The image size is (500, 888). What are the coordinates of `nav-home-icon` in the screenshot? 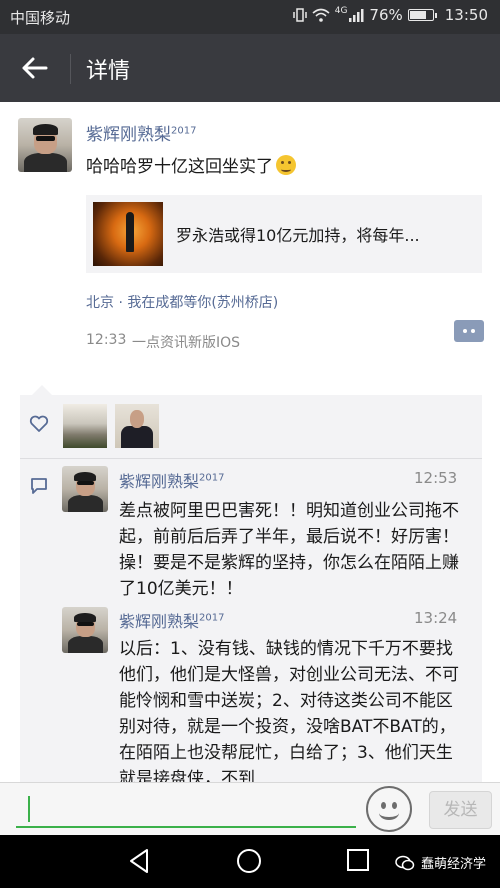 It's located at (249, 861).